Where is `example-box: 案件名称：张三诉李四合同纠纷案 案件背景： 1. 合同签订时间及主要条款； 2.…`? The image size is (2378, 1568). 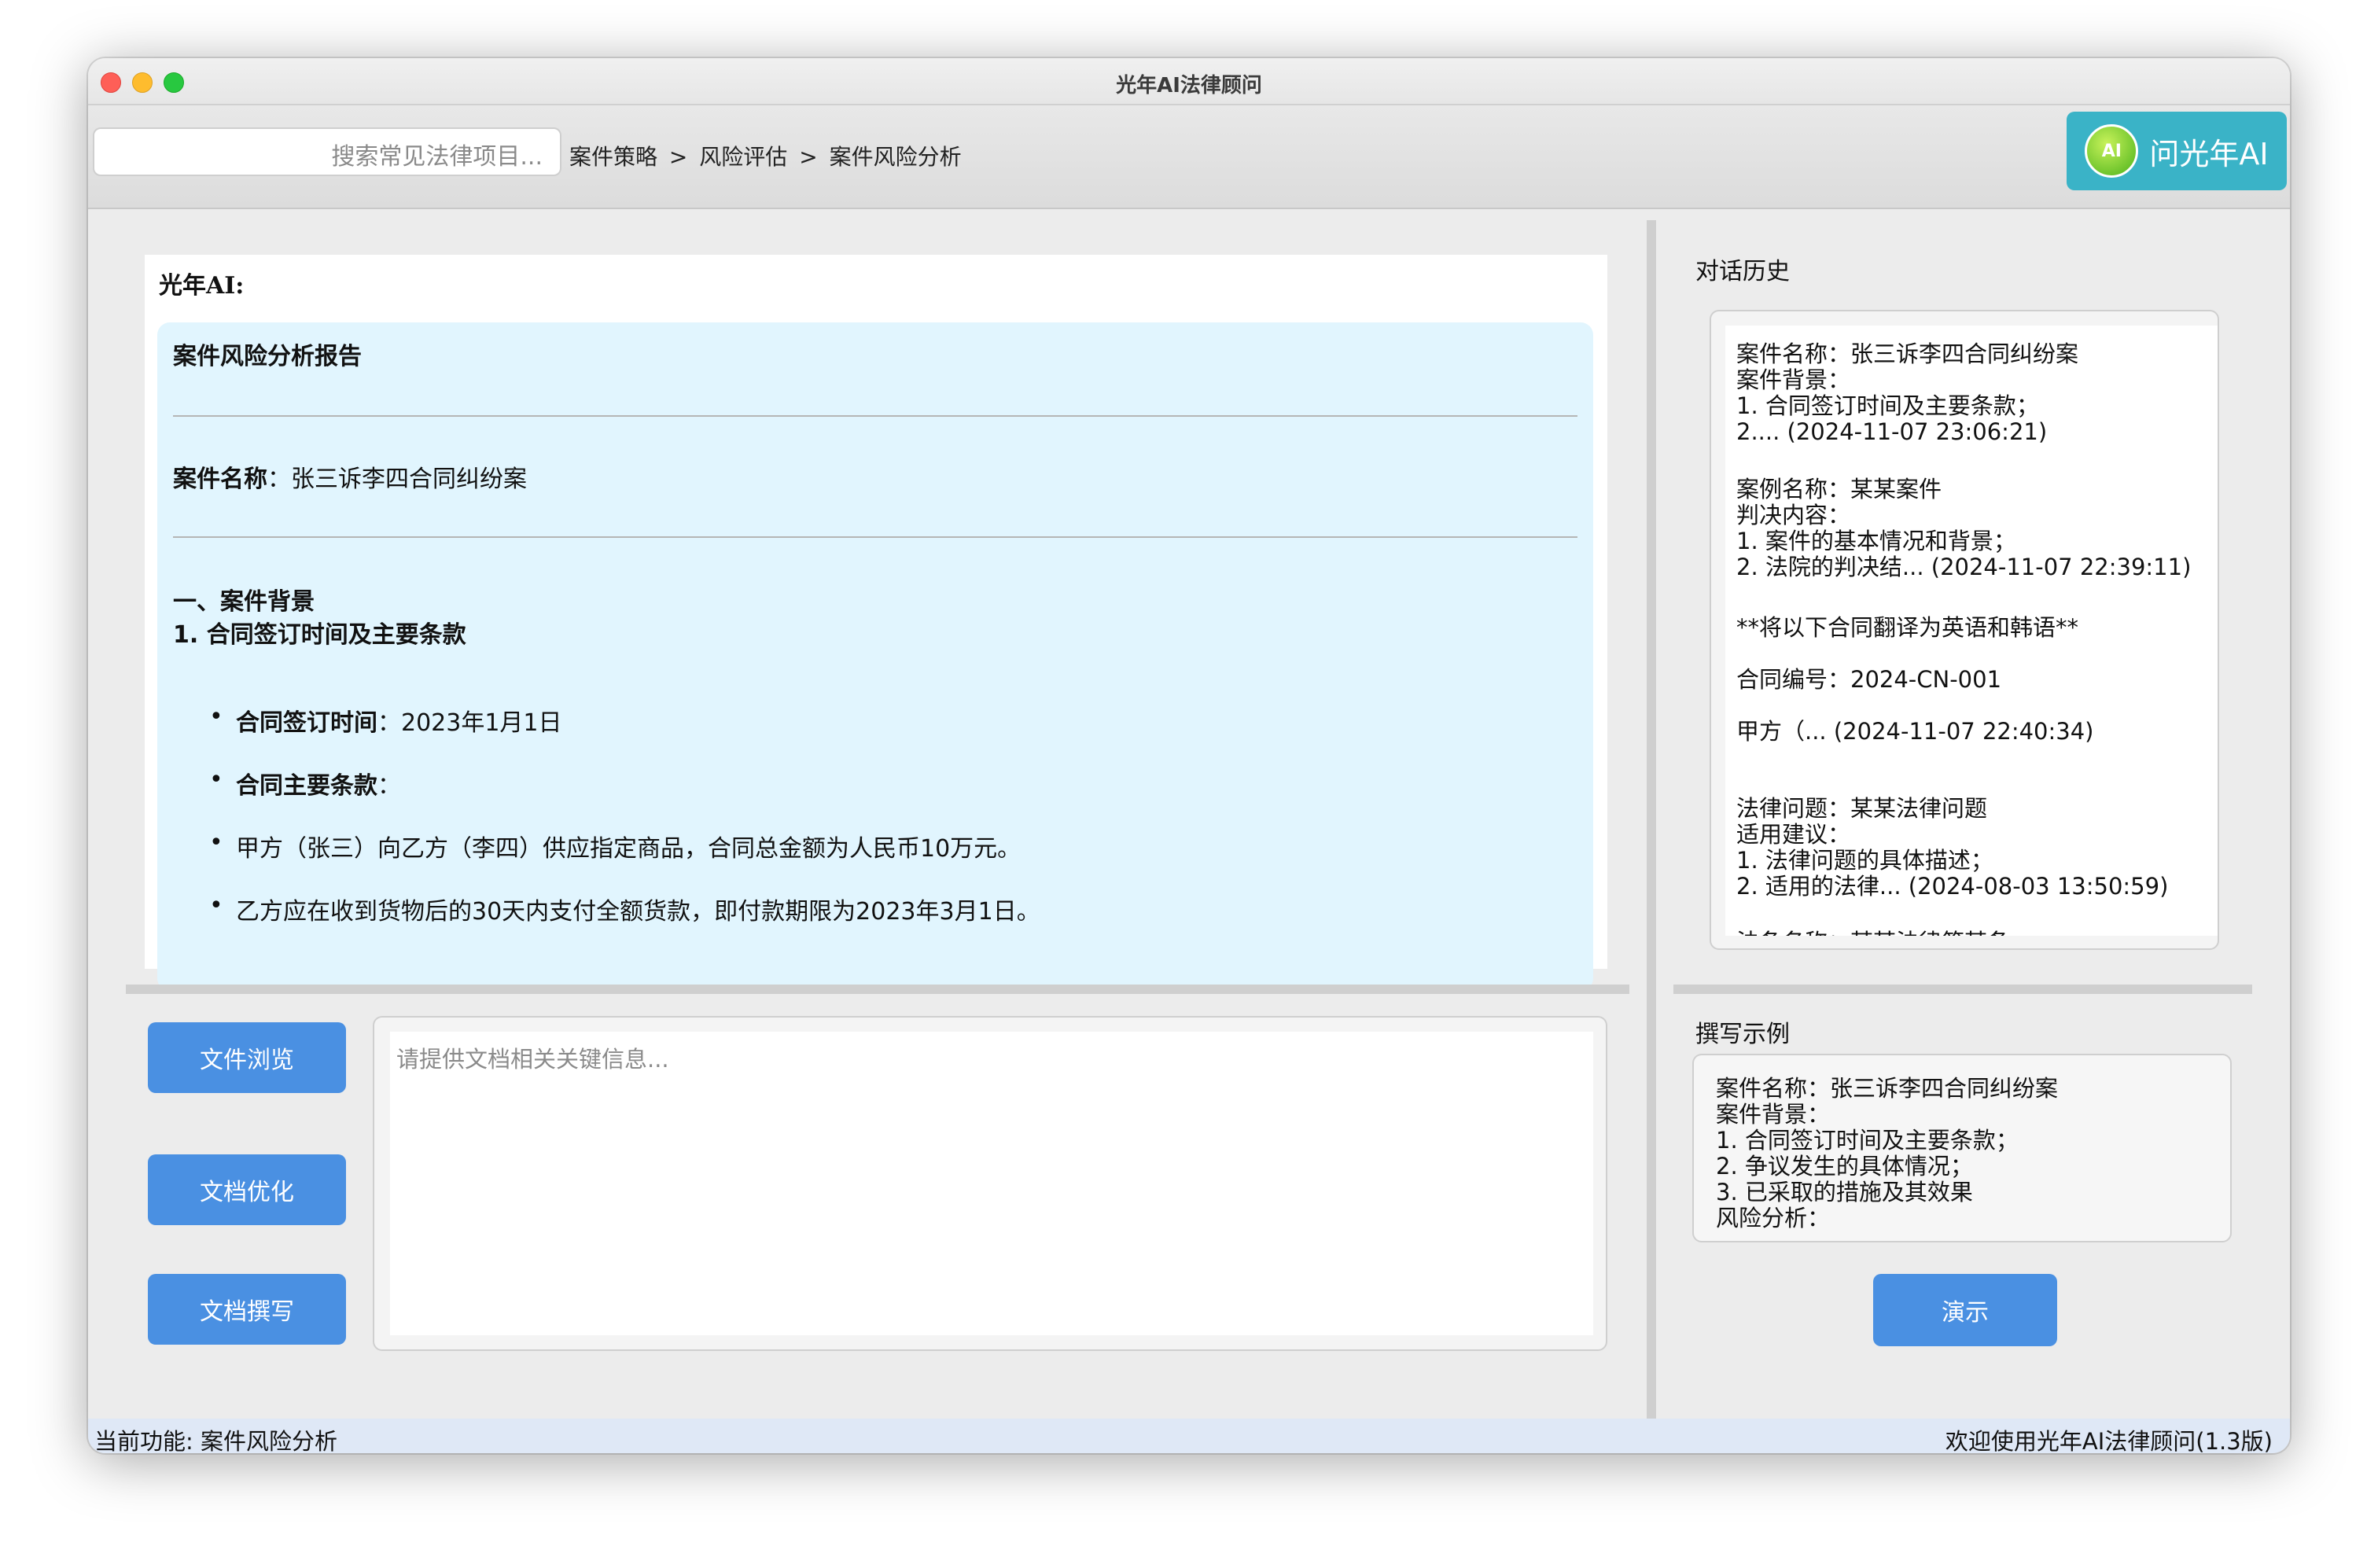 example-box: 案件名称：张三诉李四合同纠纷案 案件背景： 1. 合同签订时间及主要条款； 2.… is located at coordinates (1962, 1148).